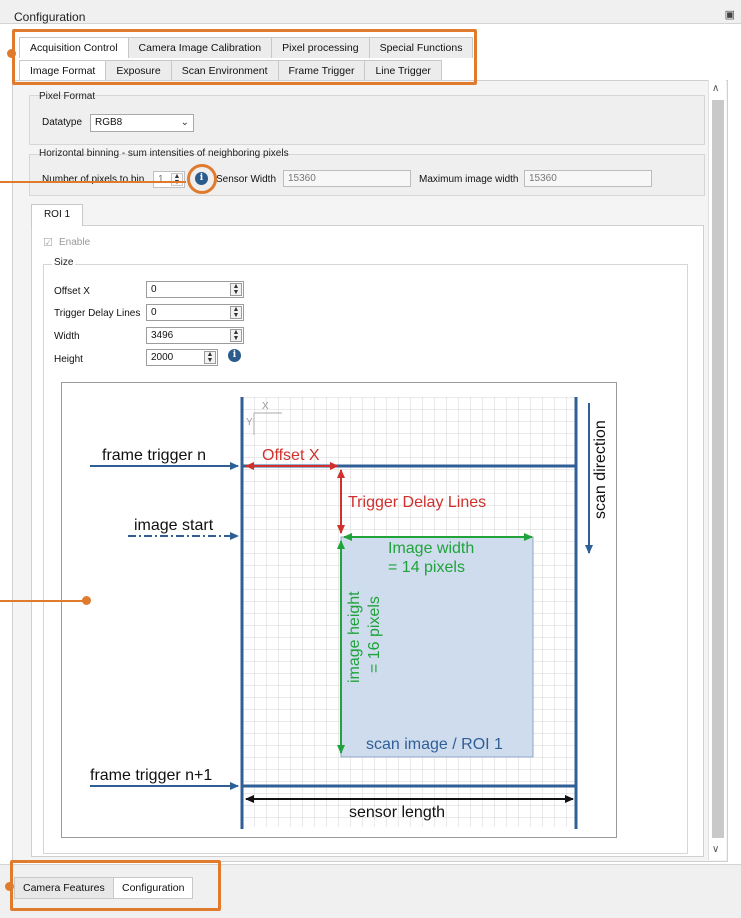 This screenshot has width=741, height=918. Describe the element at coordinates (153, 888) in the screenshot. I see `tab-configuration: Configuration` at that location.